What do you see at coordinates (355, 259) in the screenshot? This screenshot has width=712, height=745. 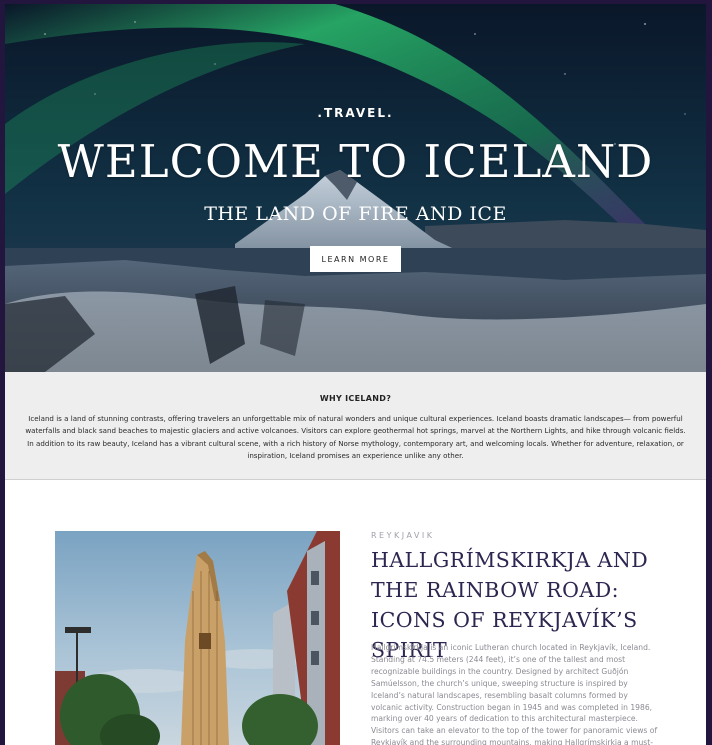 I see `learn-more-button: LEARN MORE` at bounding box center [355, 259].